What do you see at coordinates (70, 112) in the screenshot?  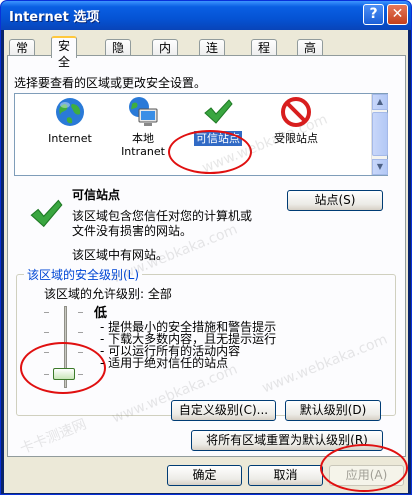 I see `globe-icon` at bounding box center [70, 112].